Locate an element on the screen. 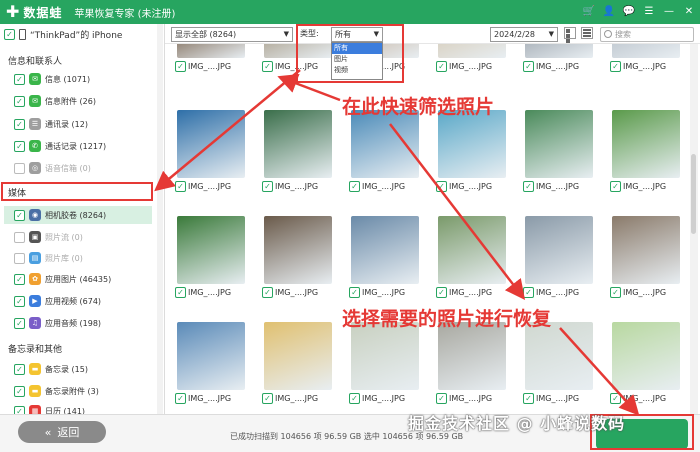 This screenshot has height=452, width=700. sidebar-item-app-photos: ✓ ✿ 应用图片 (46435) is located at coordinates (84, 279).